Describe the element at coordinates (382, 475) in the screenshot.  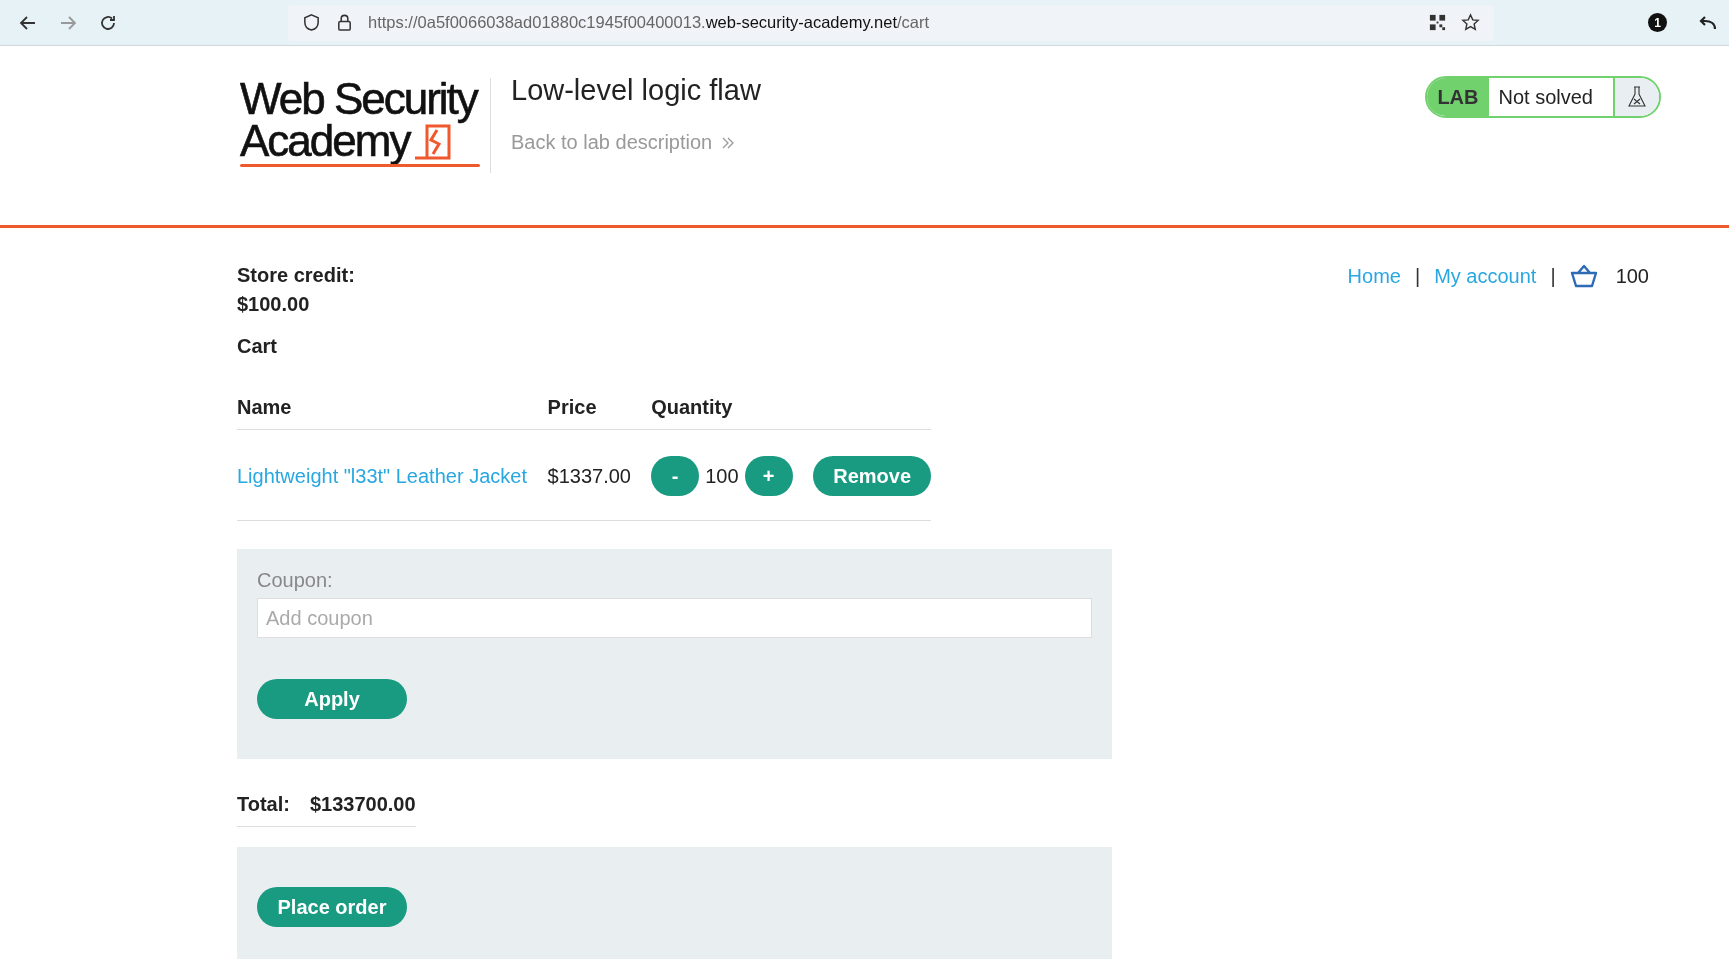
I see `product-link: Lightweight "l33t" Leather Jacket` at that location.